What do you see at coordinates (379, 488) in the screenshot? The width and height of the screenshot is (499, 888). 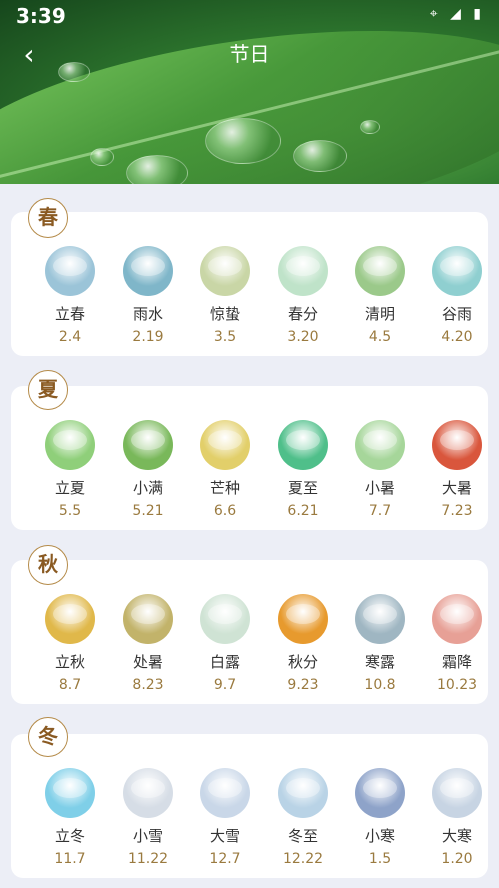 I see `solar-term-name: 小暑` at bounding box center [379, 488].